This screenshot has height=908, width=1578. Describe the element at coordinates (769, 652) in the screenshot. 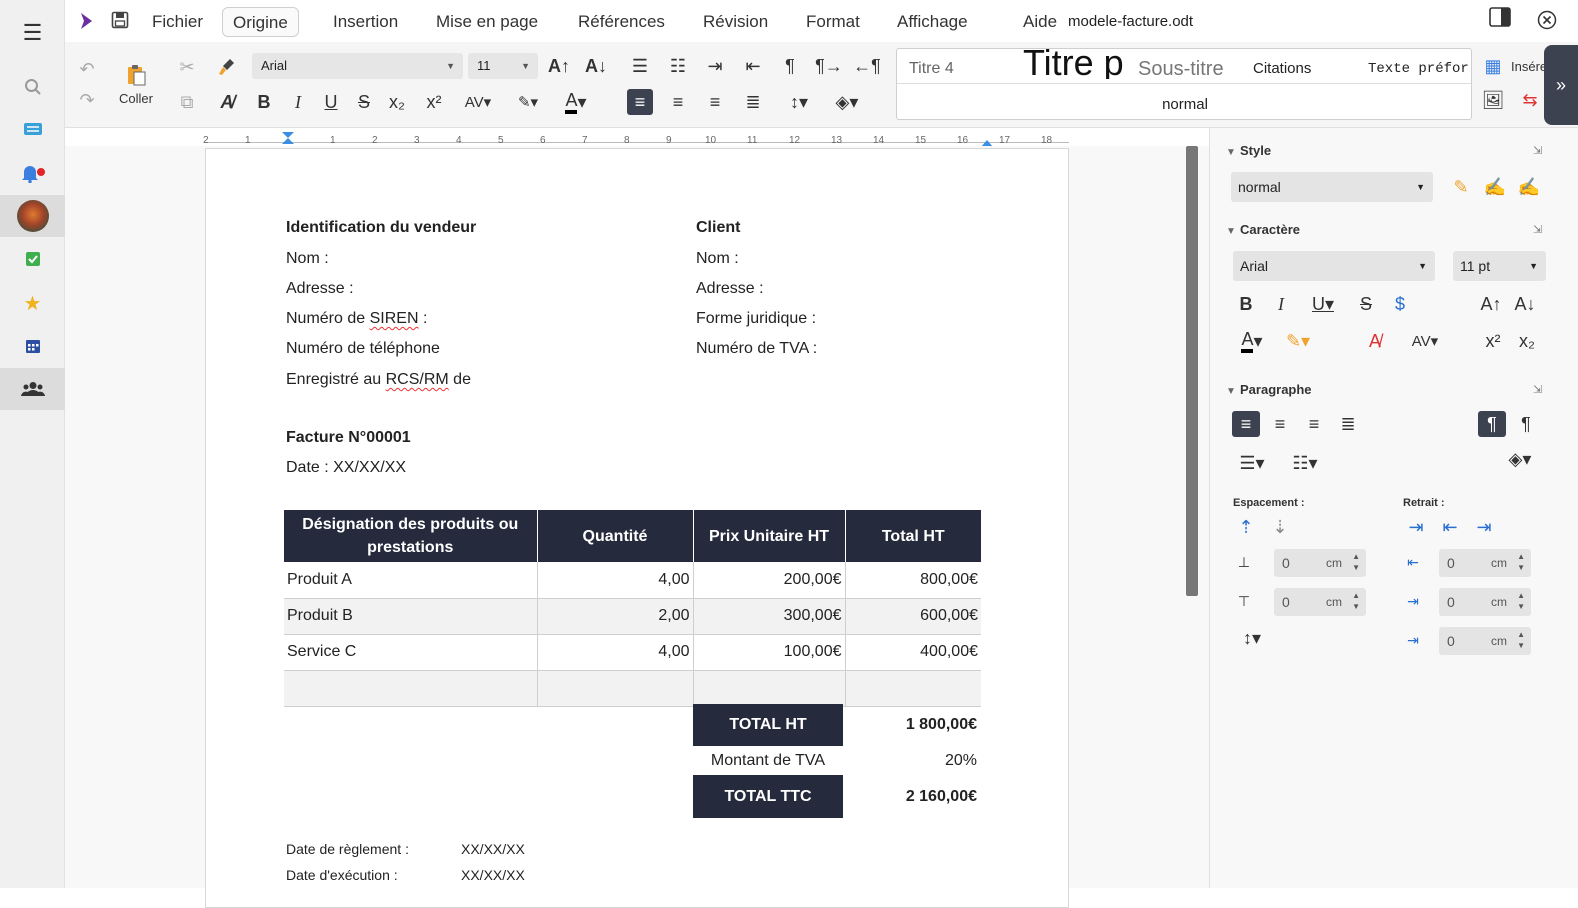

I see `cell-prix: 100,00€` at that location.